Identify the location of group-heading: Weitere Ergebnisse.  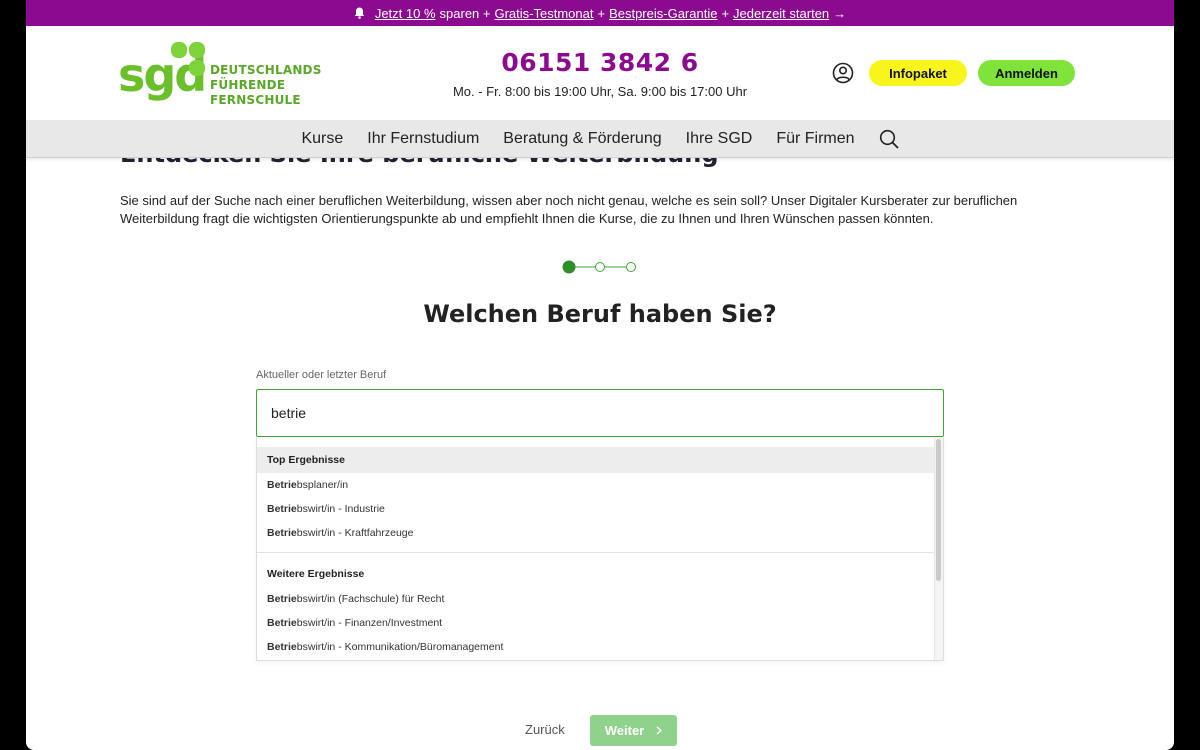
(316, 574).